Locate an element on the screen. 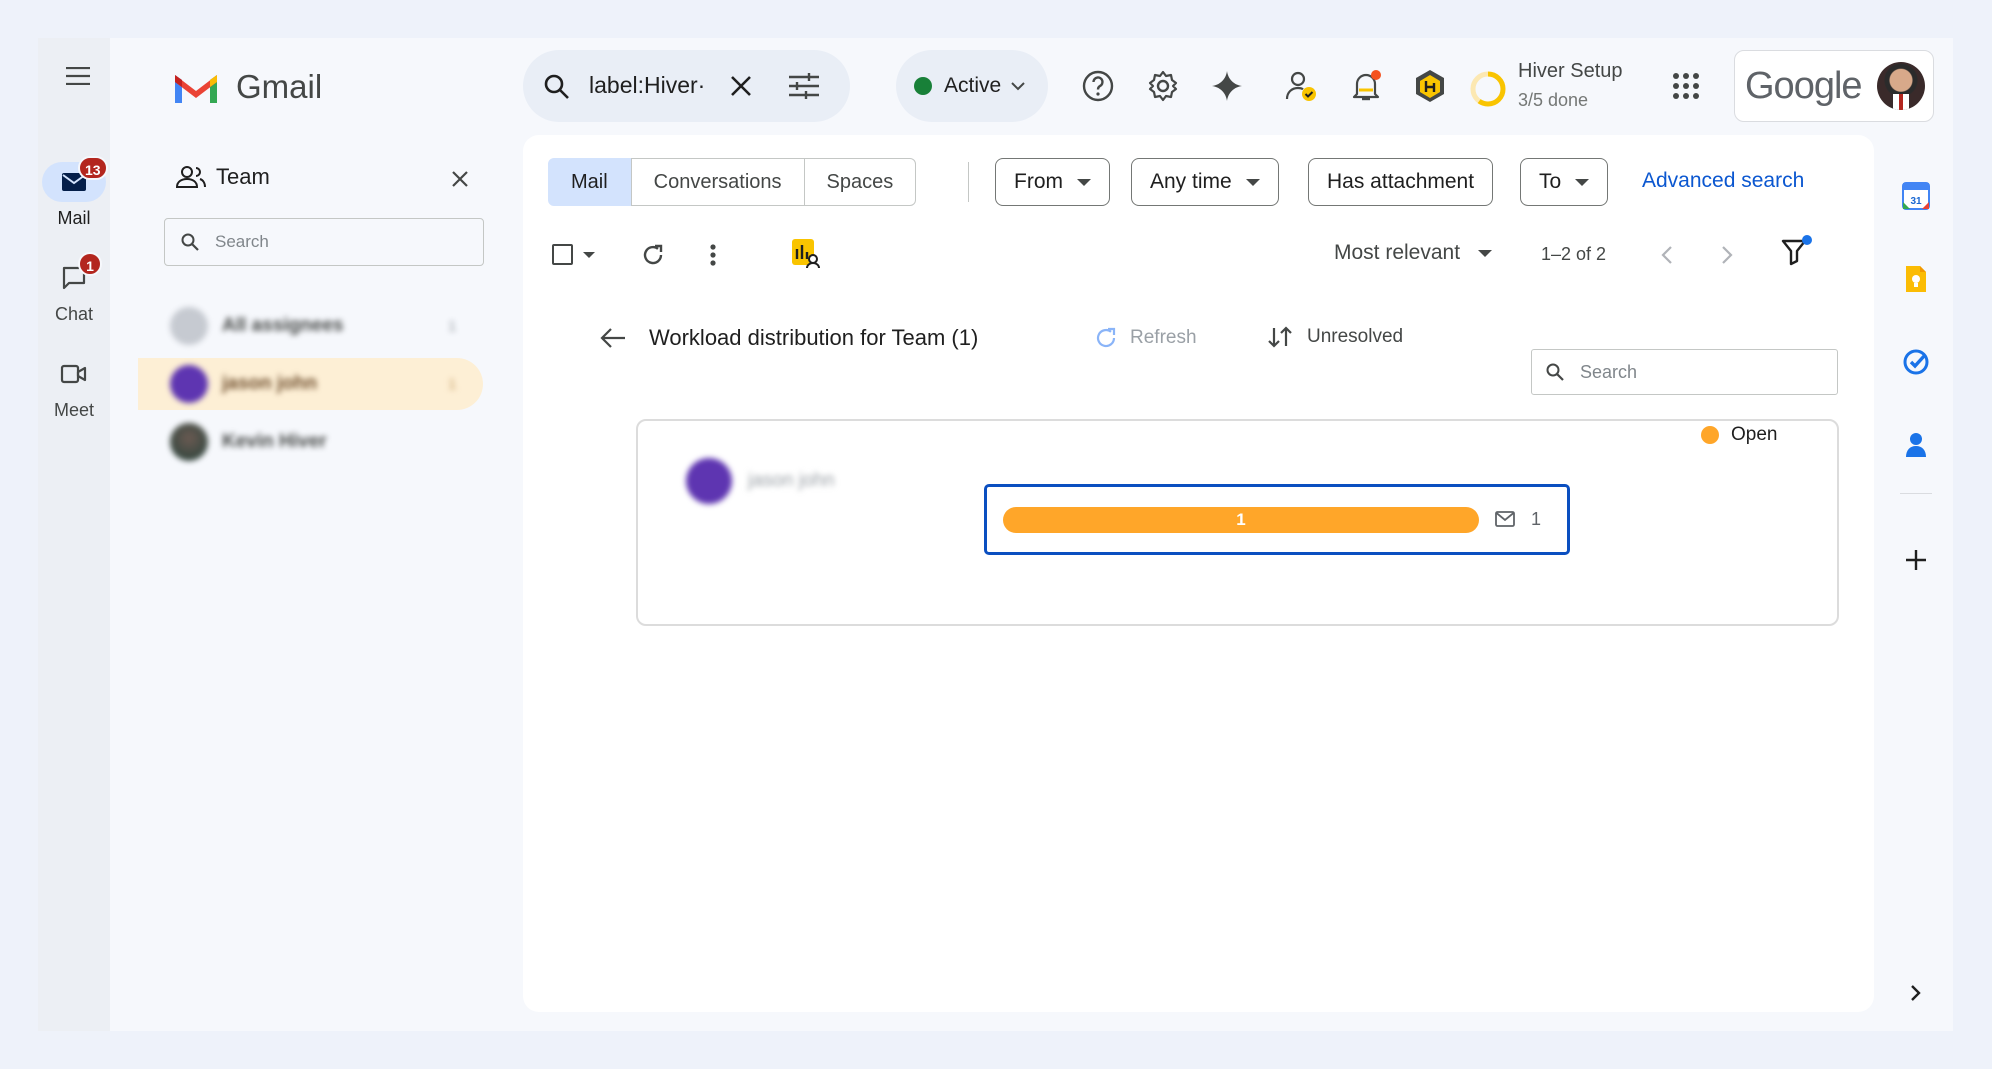  assignee-name: Kevin Hiver is located at coordinates (274, 441).